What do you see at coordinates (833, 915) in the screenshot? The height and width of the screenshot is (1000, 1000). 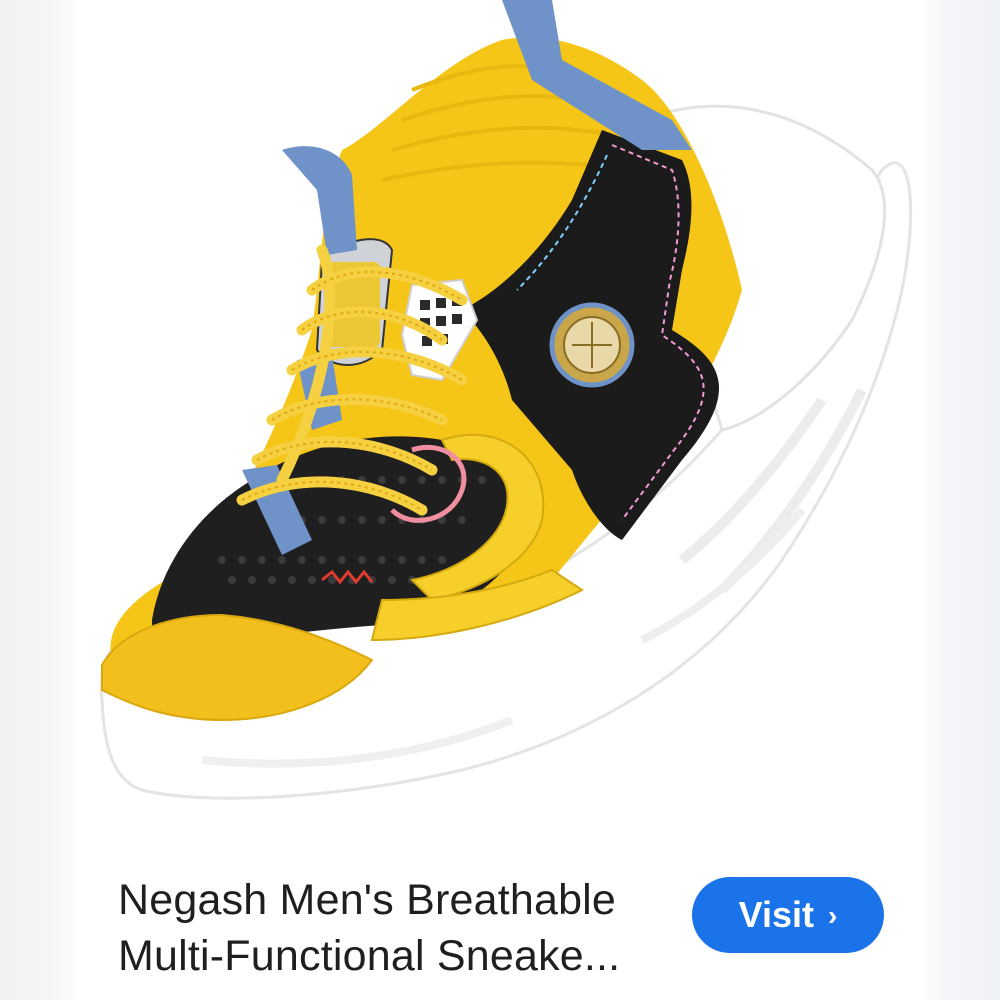 I see `chevron-right-icon: ›` at bounding box center [833, 915].